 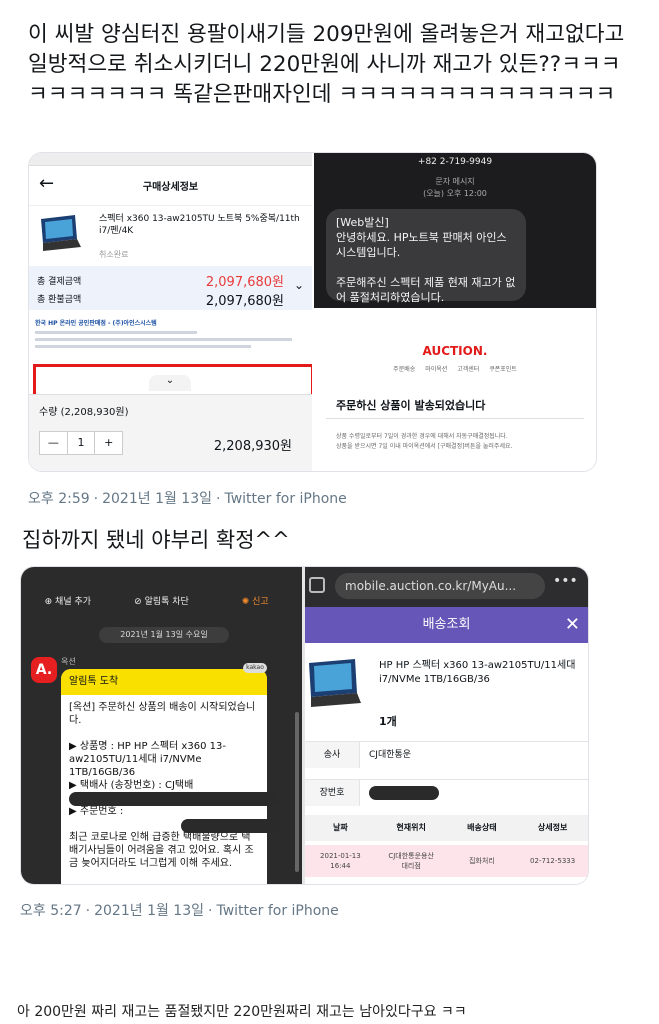 I want to click on plus-icon: ⊕, so click(x=50, y=602).